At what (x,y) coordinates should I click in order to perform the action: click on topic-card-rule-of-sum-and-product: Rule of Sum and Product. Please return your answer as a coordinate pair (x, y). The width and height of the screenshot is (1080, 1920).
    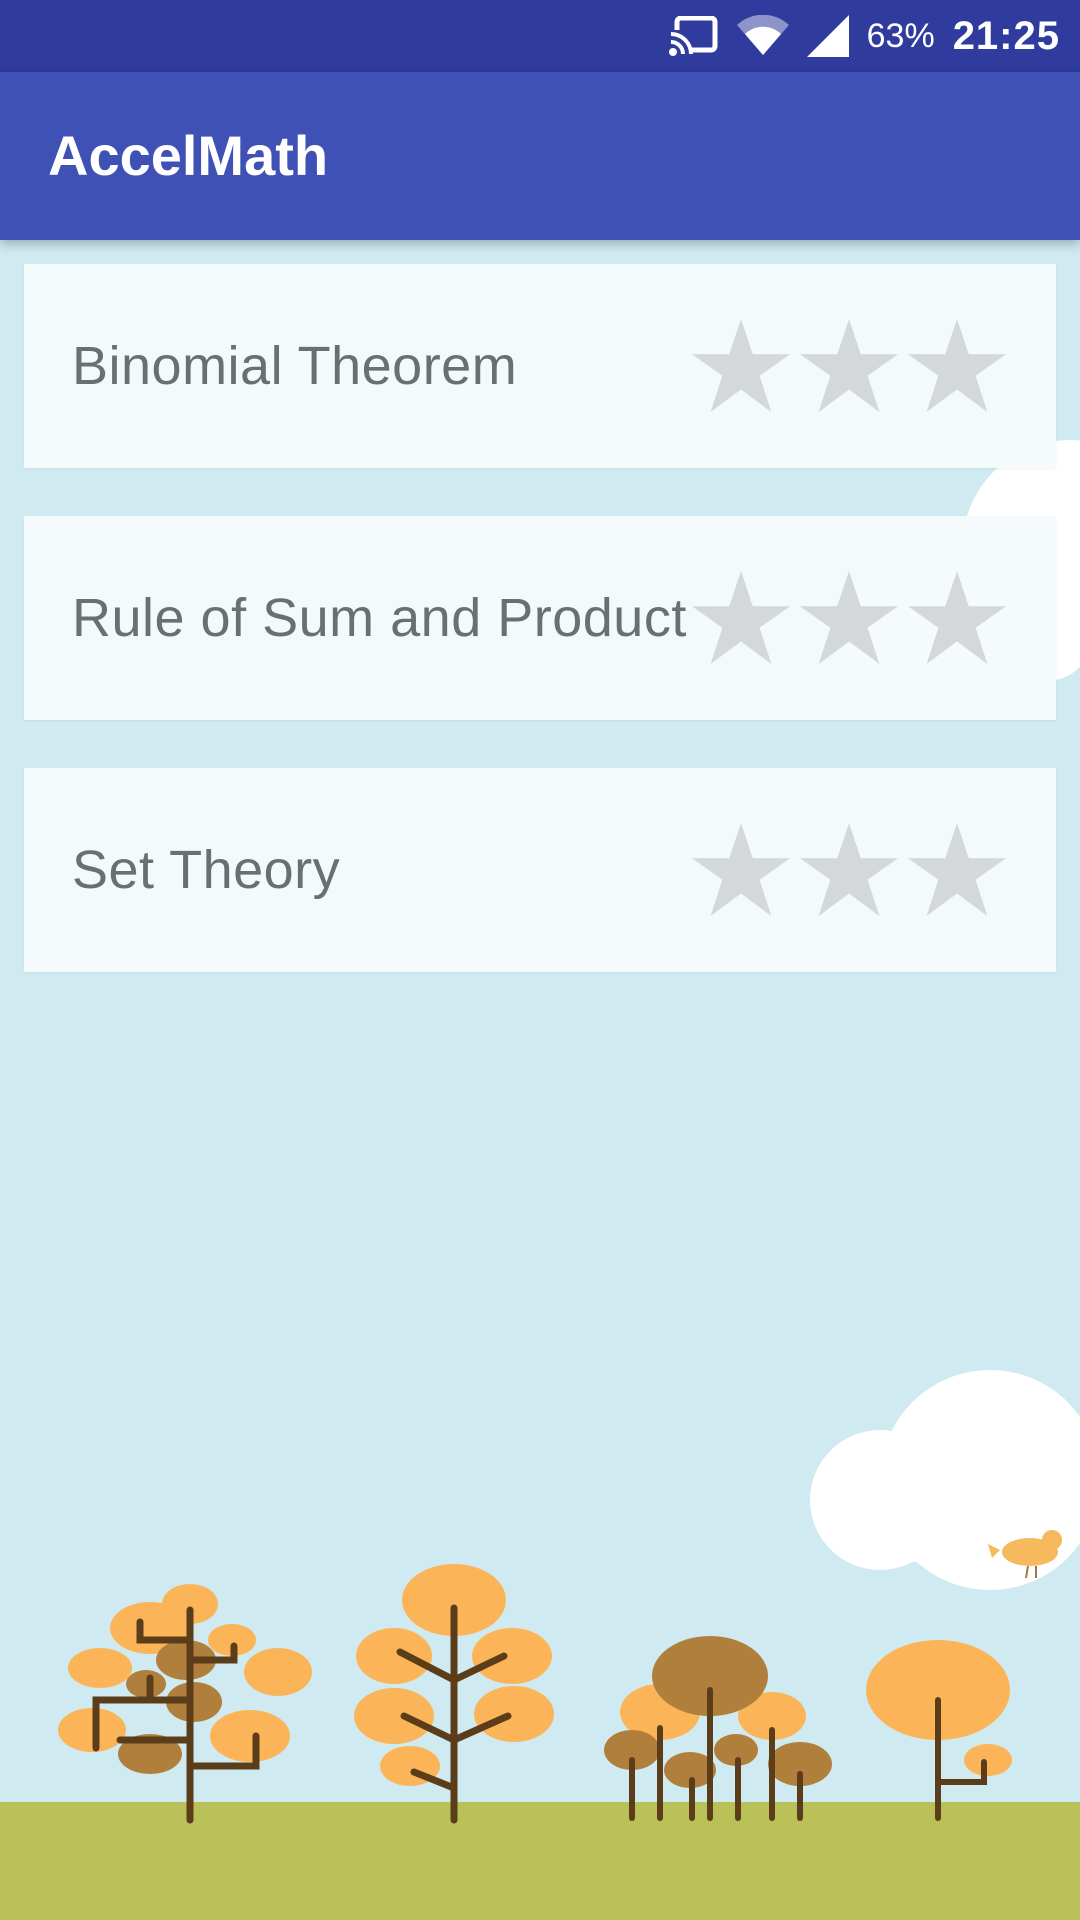
    Looking at the image, I should click on (540, 618).